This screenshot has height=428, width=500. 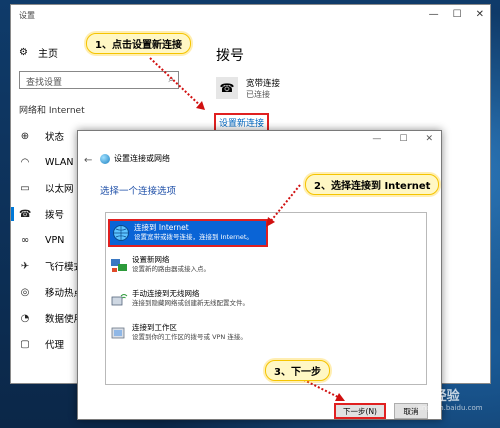 I want to click on next-button: 下一步(N), so click(x=360, y=411).